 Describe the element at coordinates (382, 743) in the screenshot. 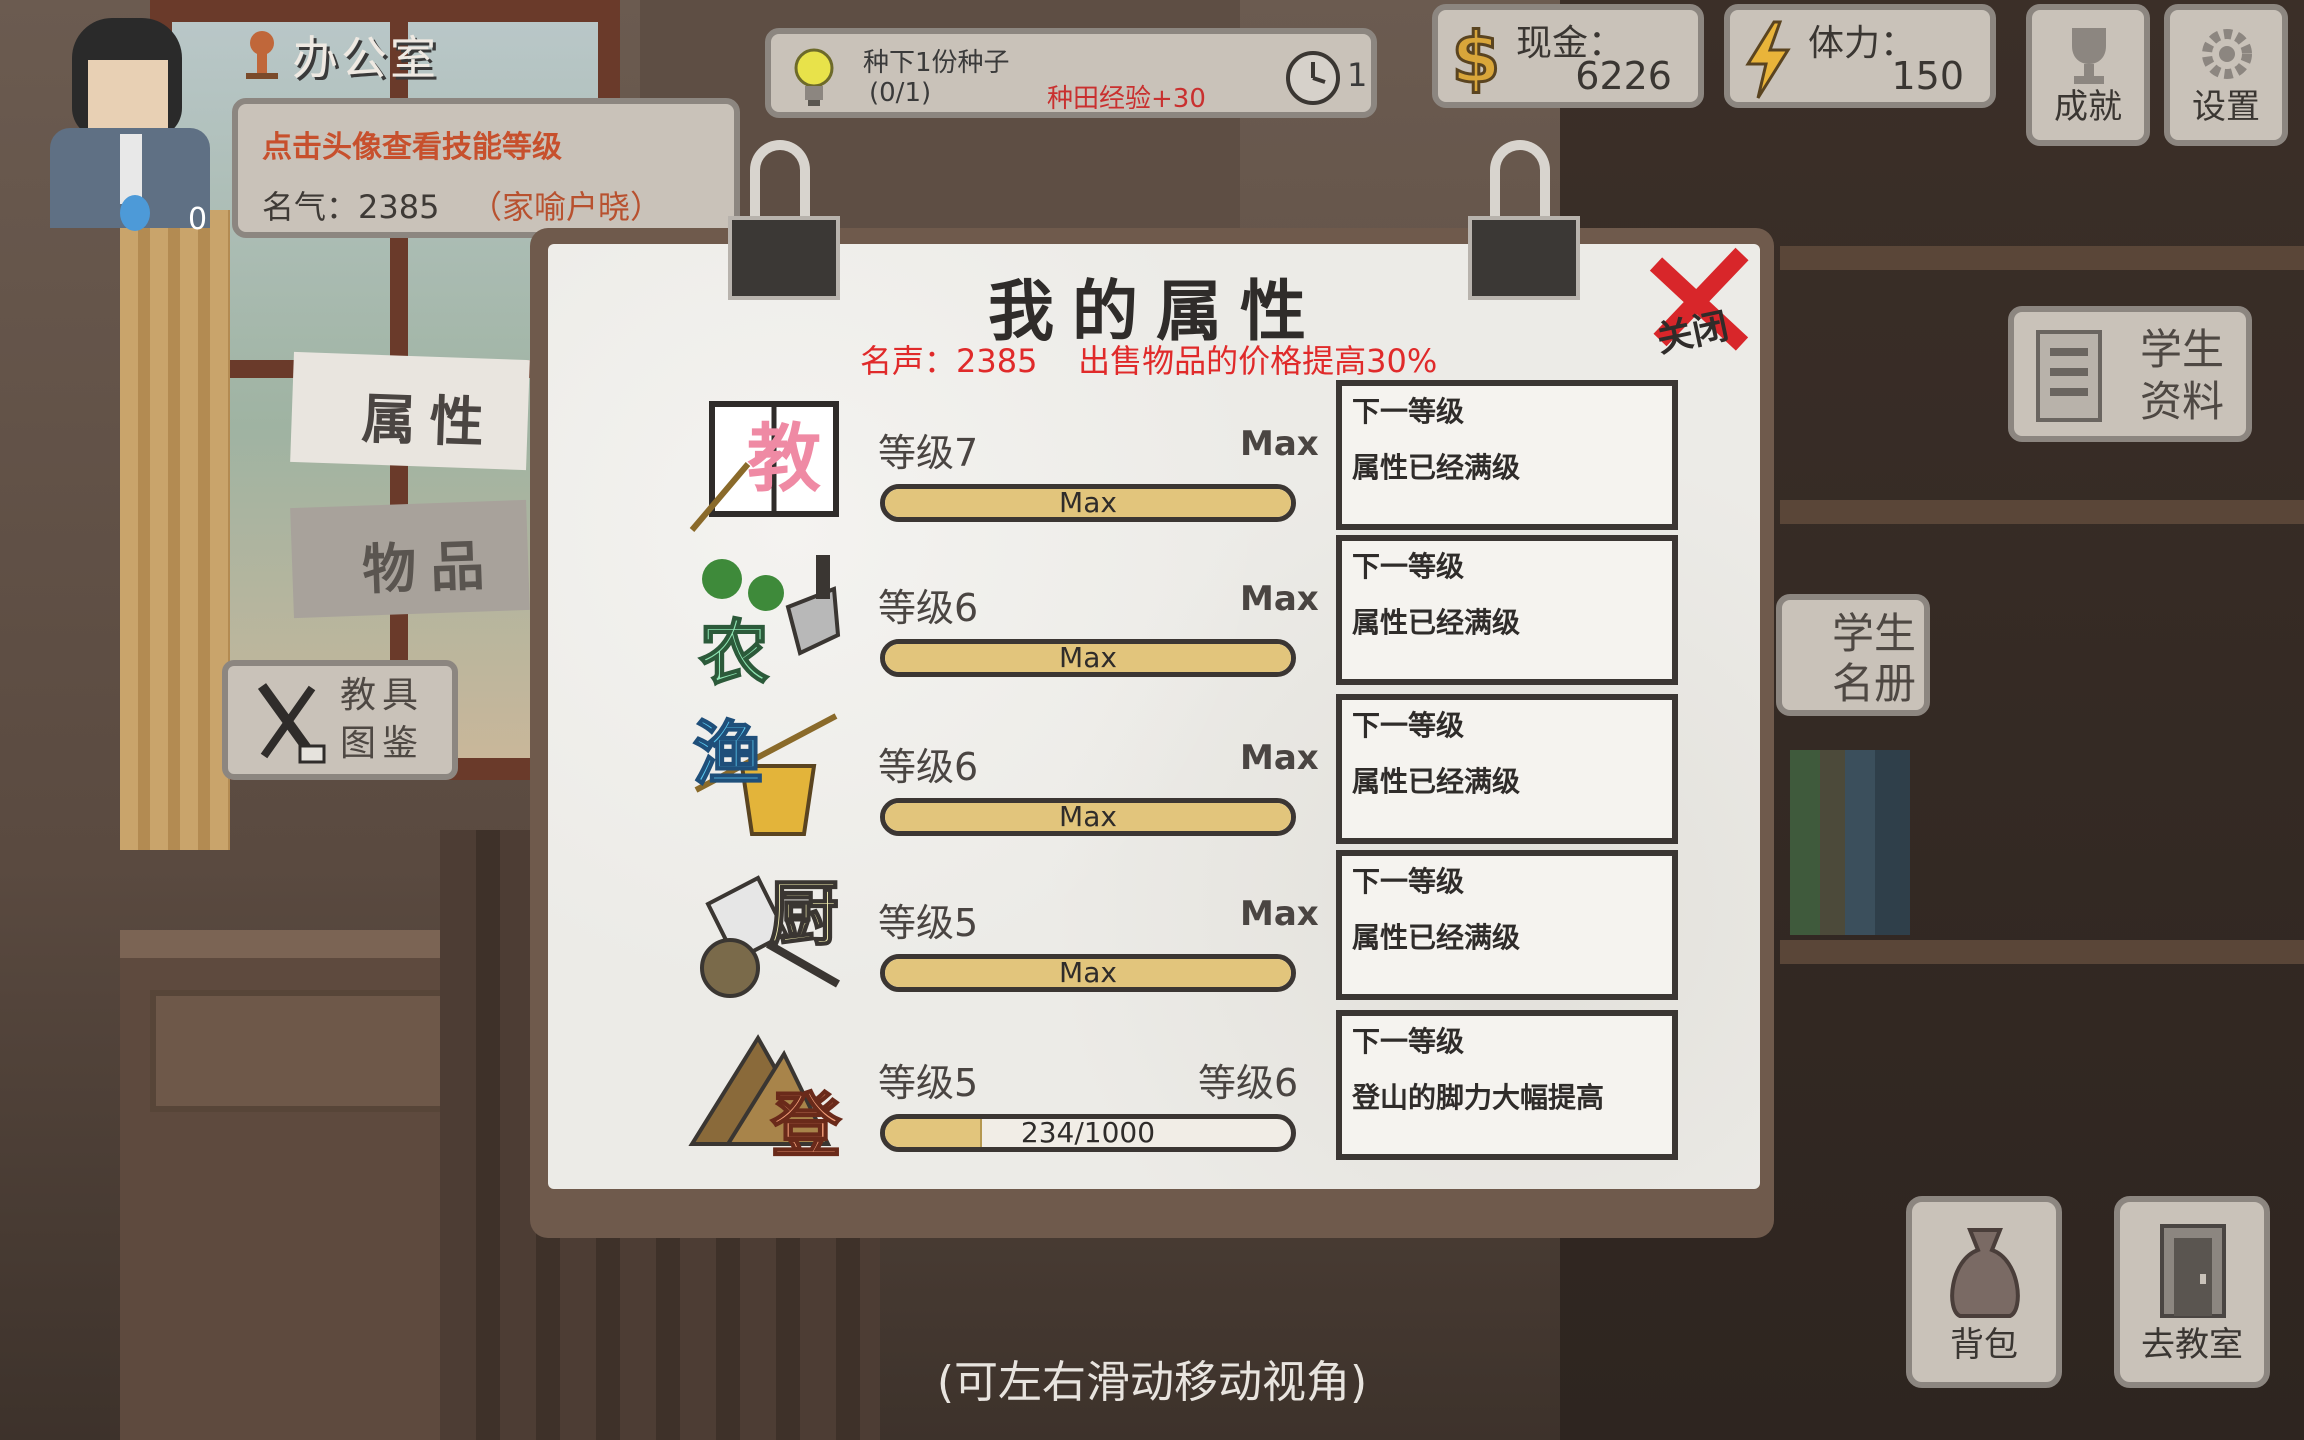

I see `teaching-tools-label-2: 图鉴` at that location.